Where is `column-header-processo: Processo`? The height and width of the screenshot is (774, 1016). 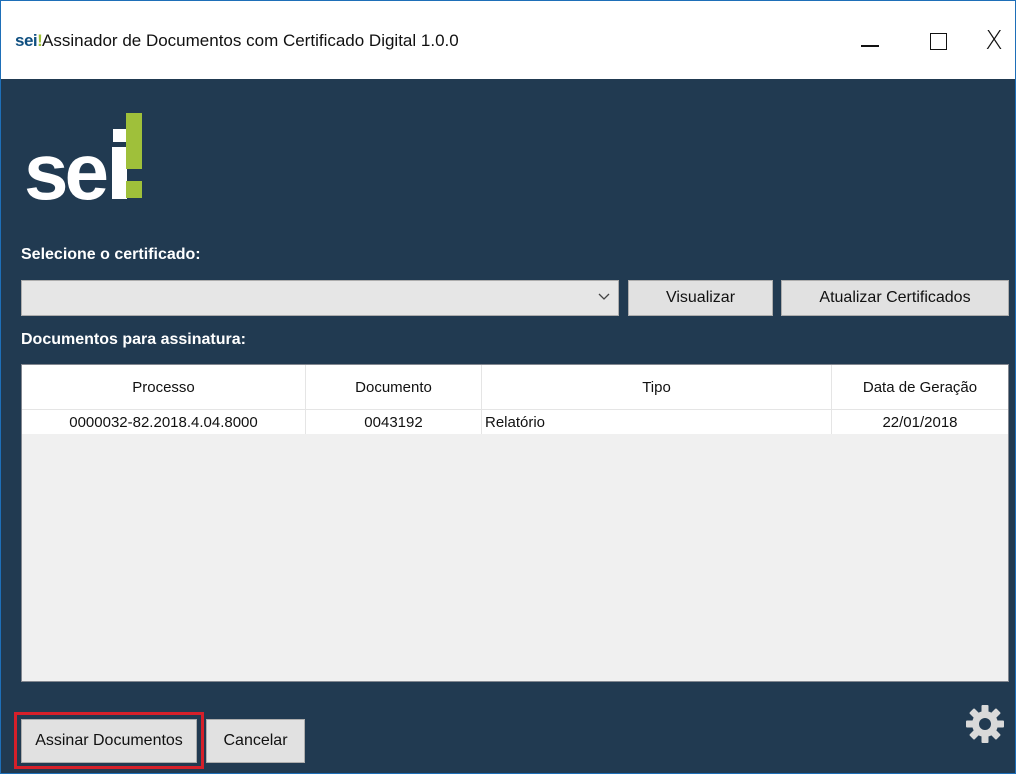 column-header-processo: Processo is located at coordinates (164, 387).